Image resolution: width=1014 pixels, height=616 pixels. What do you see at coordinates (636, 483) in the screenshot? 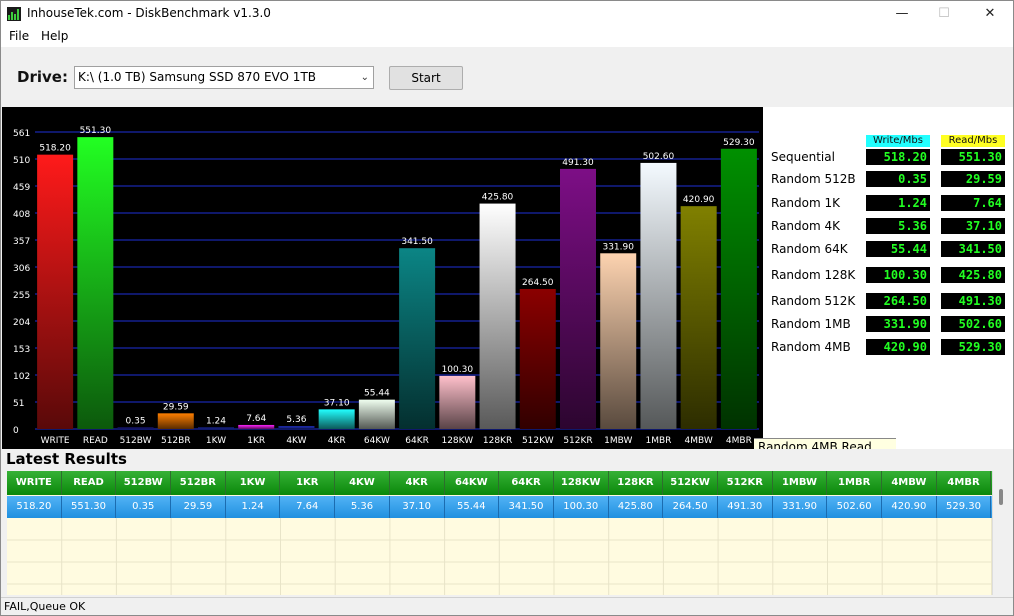
I see `column-header: 128KR` at bounding box center [636, 483].